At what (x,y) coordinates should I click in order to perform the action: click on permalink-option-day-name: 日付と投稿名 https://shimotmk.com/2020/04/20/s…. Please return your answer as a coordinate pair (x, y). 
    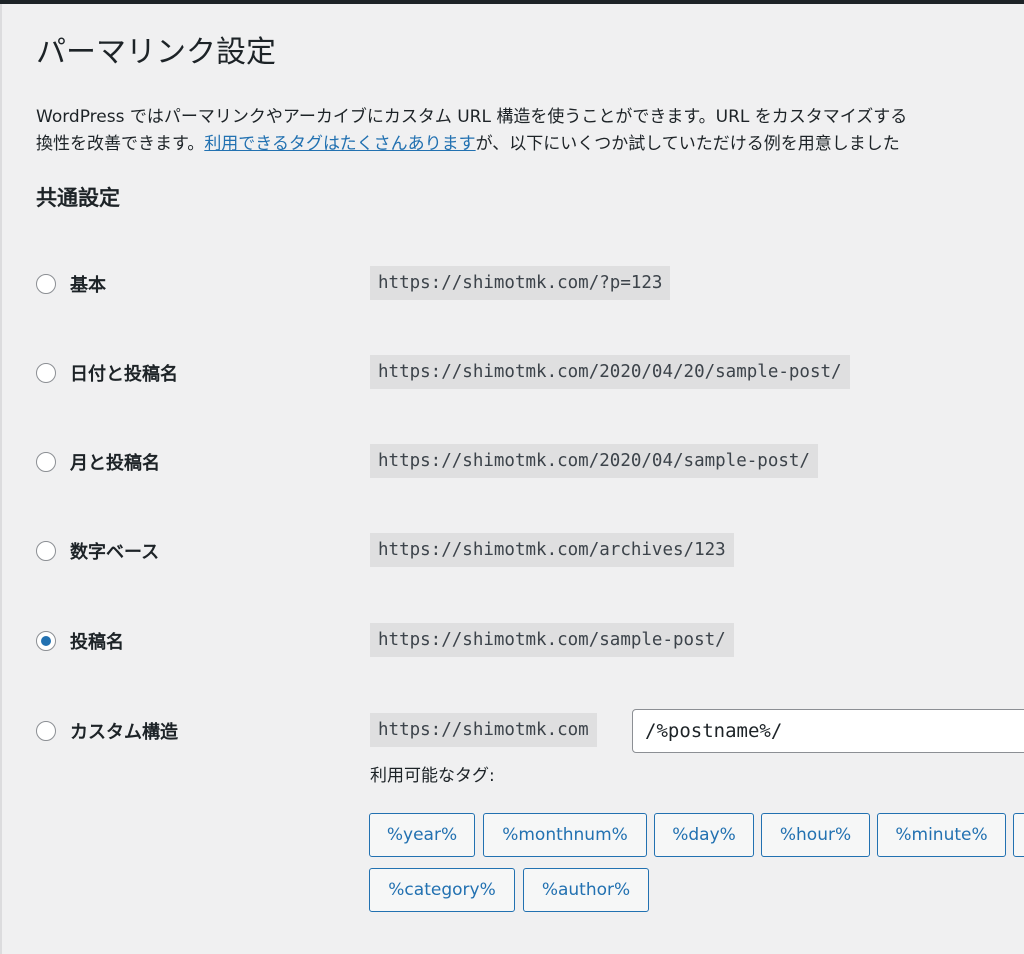
    Looking at the image, I should click on (530, 373).